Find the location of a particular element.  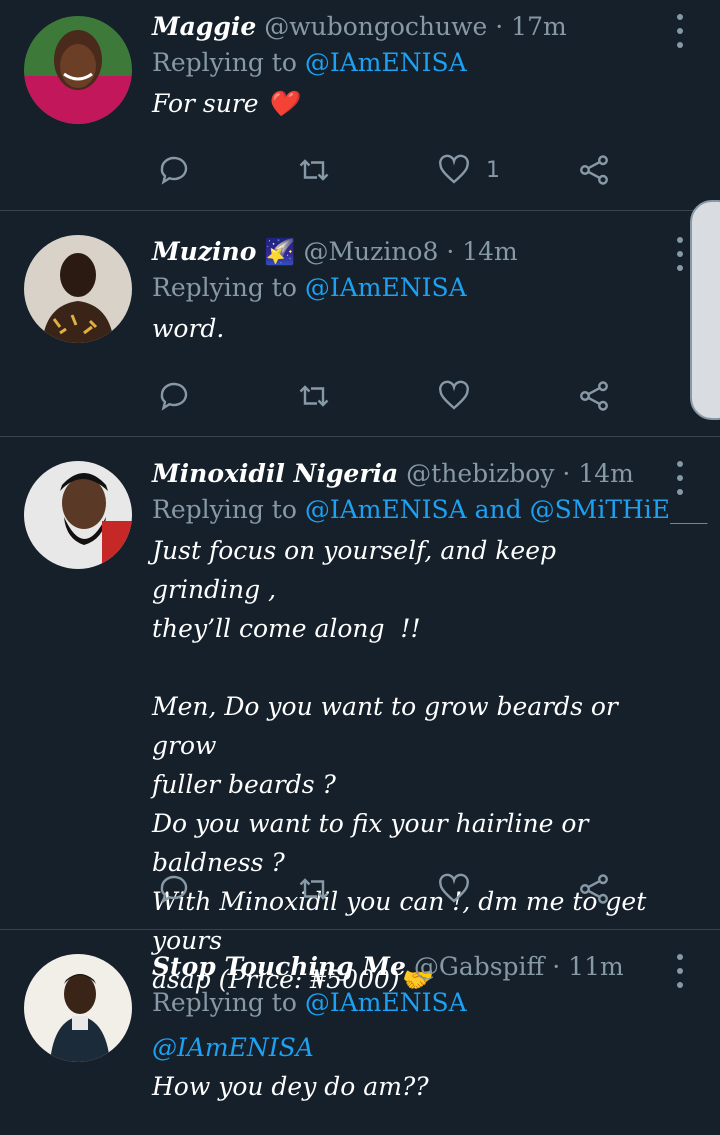

tweet-text: For sure ❤️ is located at coordinates (225, 103).